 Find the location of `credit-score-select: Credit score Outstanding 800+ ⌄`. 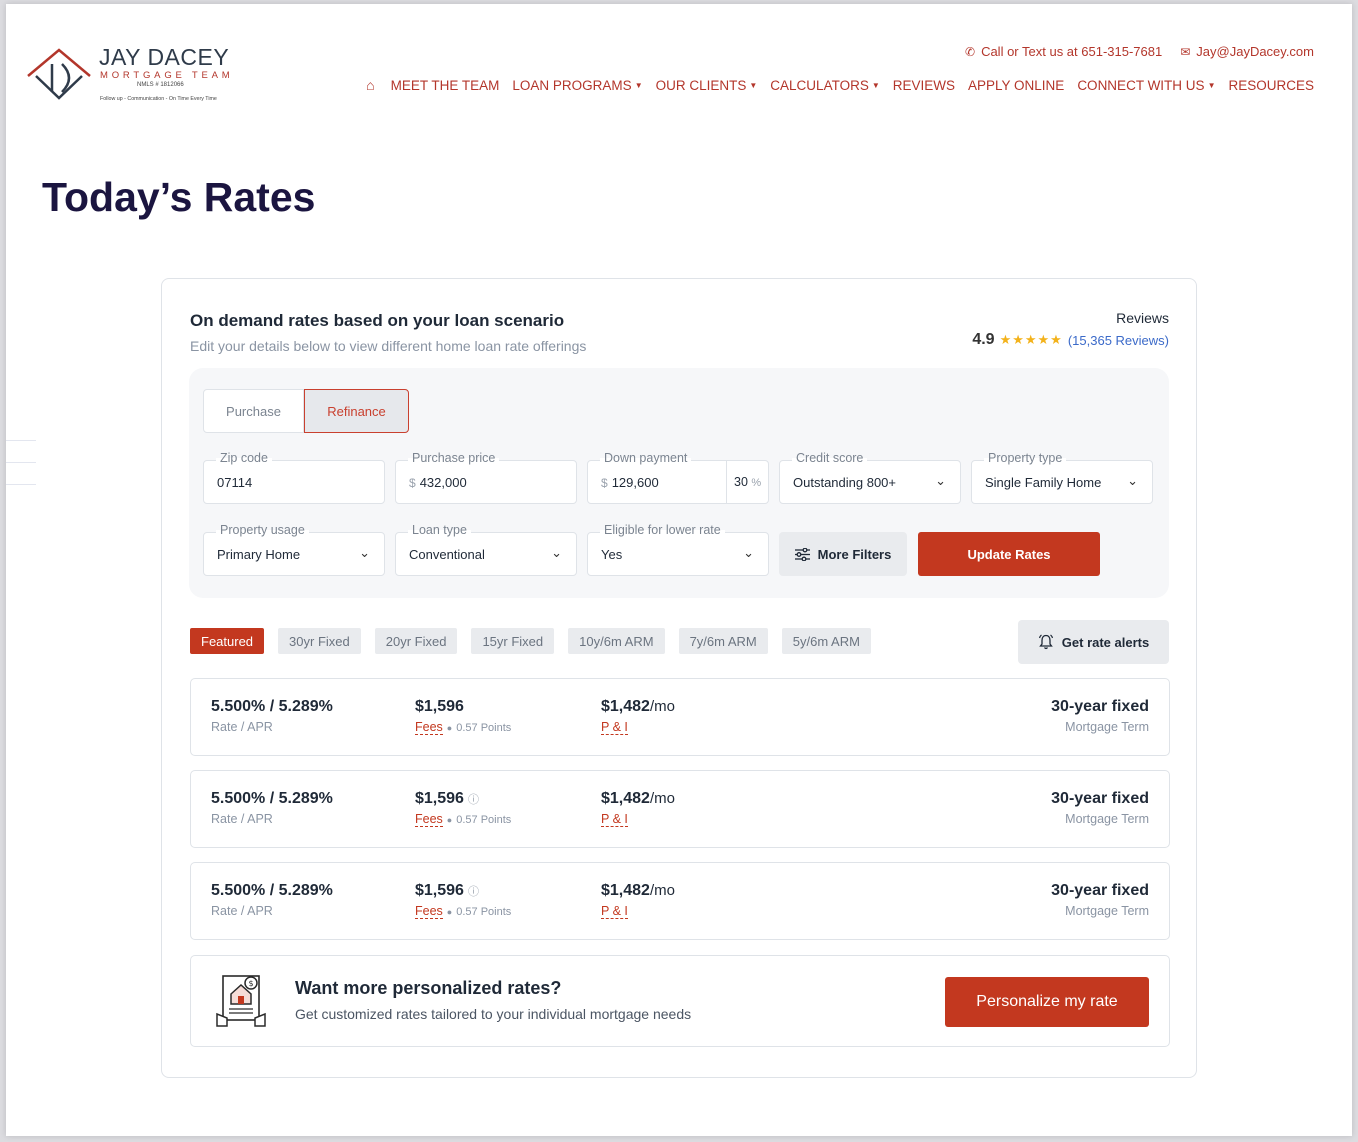

credit-score-select: Credit score Outstanding 800+ ⌄ is located at coordinates (870, 477).